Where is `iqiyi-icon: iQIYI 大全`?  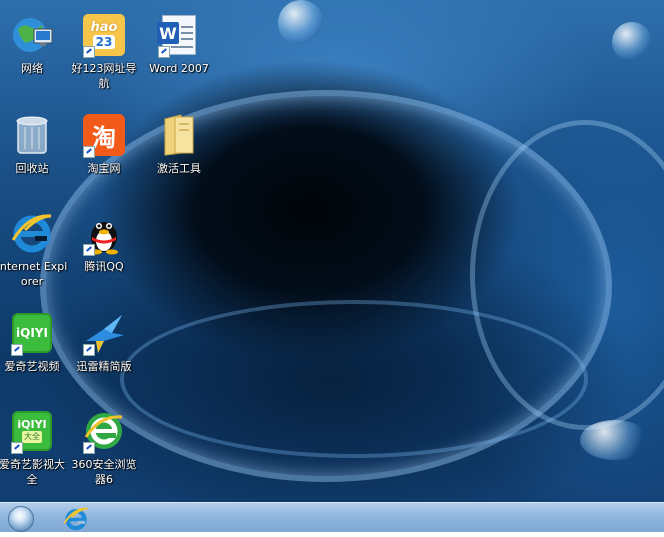
iqiyi-icon: iQIYI 大全 is located at coordinates (32, 431).